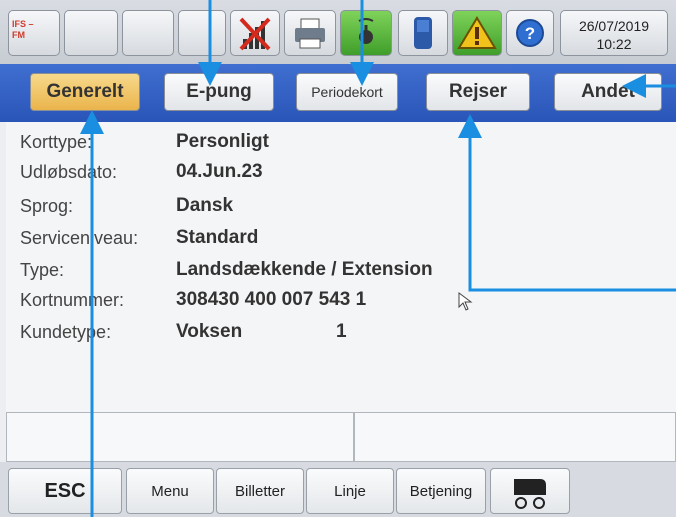 This screenshot has width=676, height=517. I want to click on info-value: 308430 400 007 543 1, so click(271, 299).